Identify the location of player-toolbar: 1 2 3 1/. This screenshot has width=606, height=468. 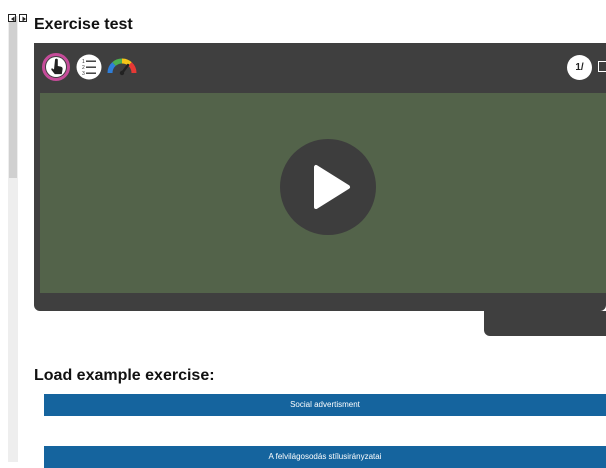
(320, 68).